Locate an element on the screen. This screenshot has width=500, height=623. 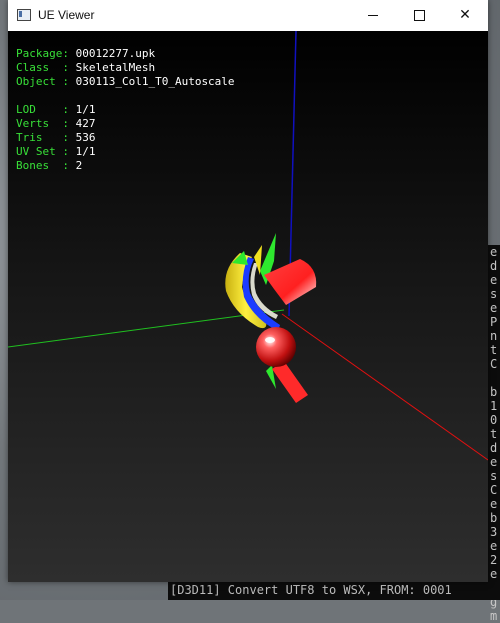
maximize-icon is located at coordinates (419, 15).